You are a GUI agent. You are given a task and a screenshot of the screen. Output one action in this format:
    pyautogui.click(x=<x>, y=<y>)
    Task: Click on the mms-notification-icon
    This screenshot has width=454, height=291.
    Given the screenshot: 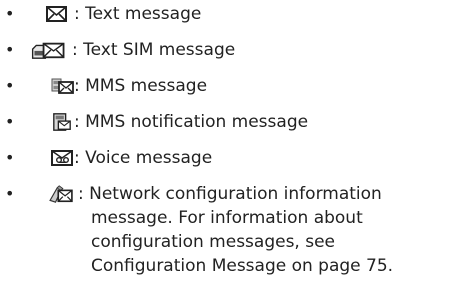 What is the action you would take?
    pyautogui.click(x=62, y=122)
    